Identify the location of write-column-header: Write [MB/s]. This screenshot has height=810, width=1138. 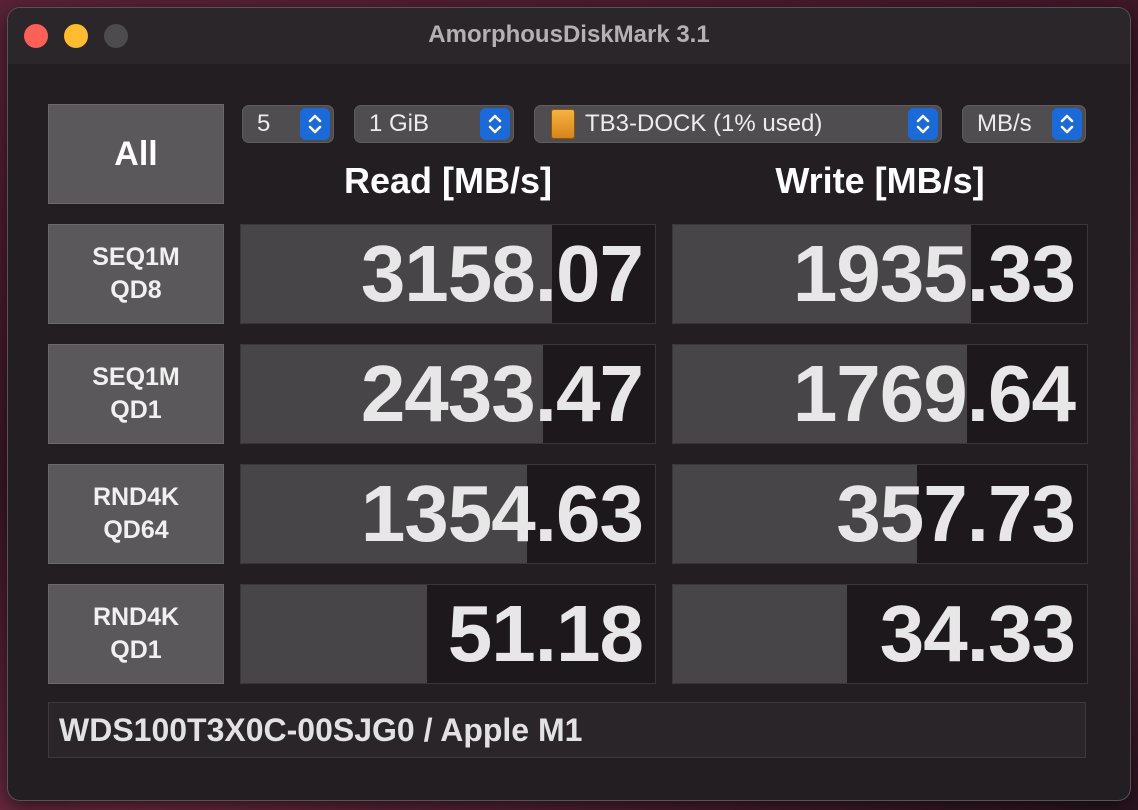
(880, 180).